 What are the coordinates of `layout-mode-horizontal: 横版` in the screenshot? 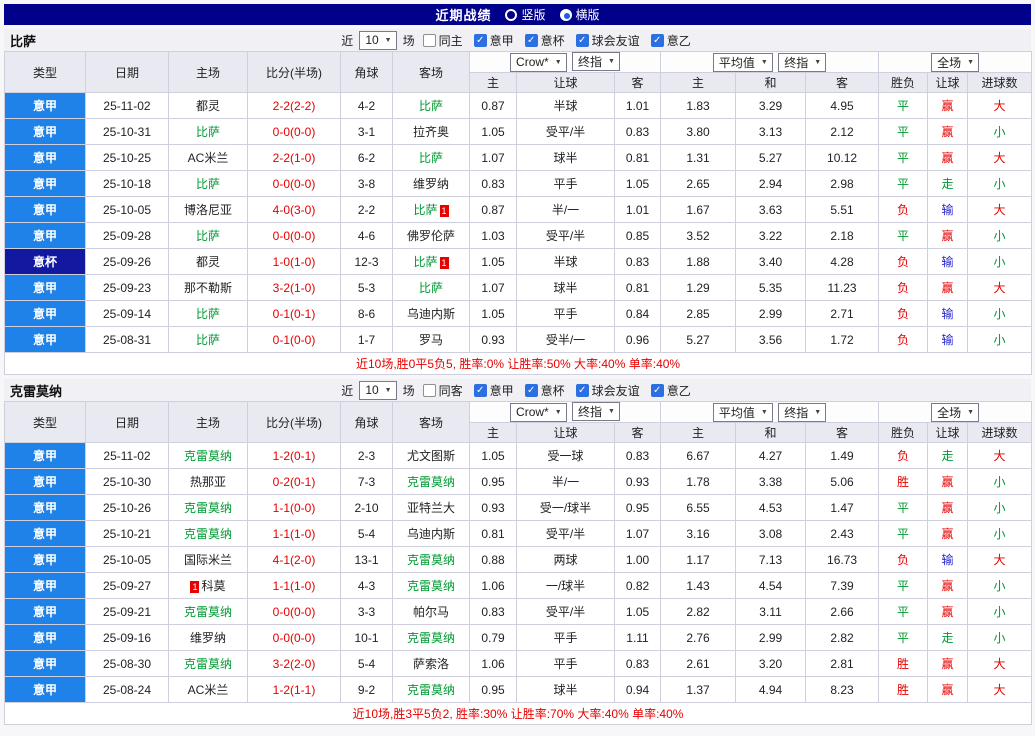 It's located at (579, 14).